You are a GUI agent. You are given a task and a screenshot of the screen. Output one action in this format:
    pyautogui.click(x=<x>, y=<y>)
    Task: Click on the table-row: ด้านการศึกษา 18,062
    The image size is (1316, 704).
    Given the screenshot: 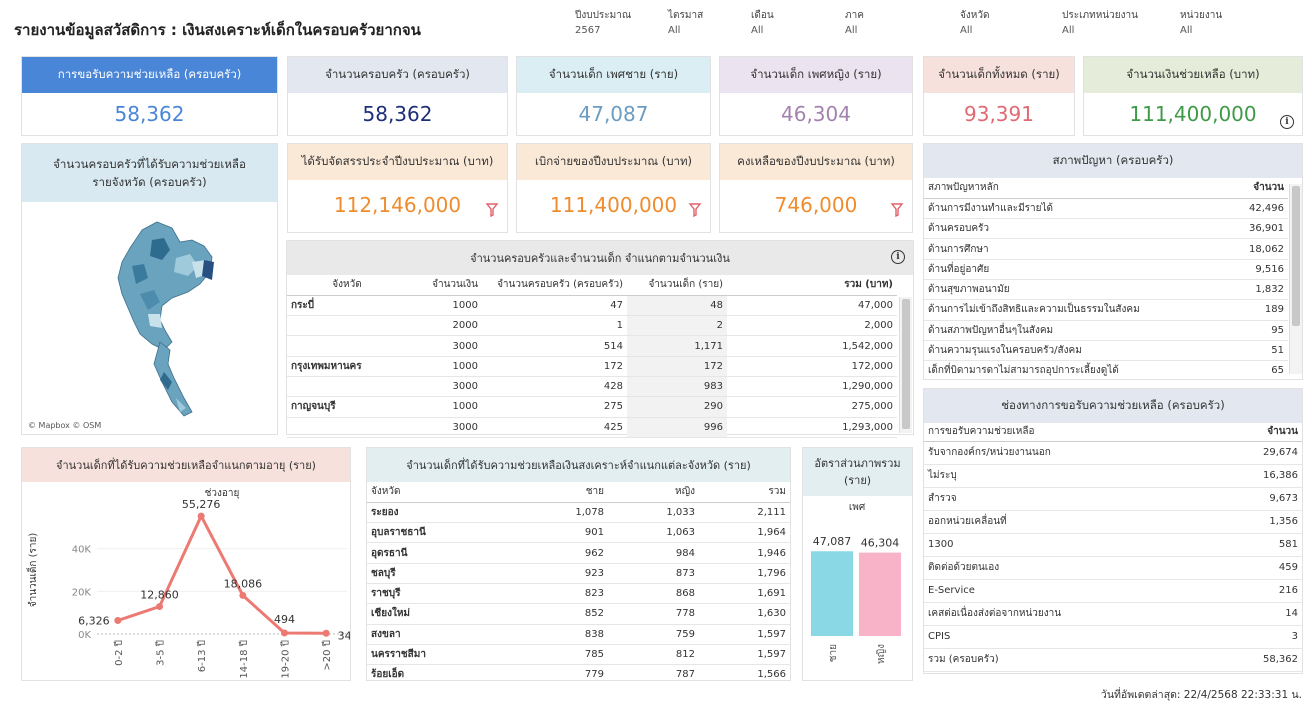 What is the action you would take?
    pyautogui.click(x=1106, y=249)
    